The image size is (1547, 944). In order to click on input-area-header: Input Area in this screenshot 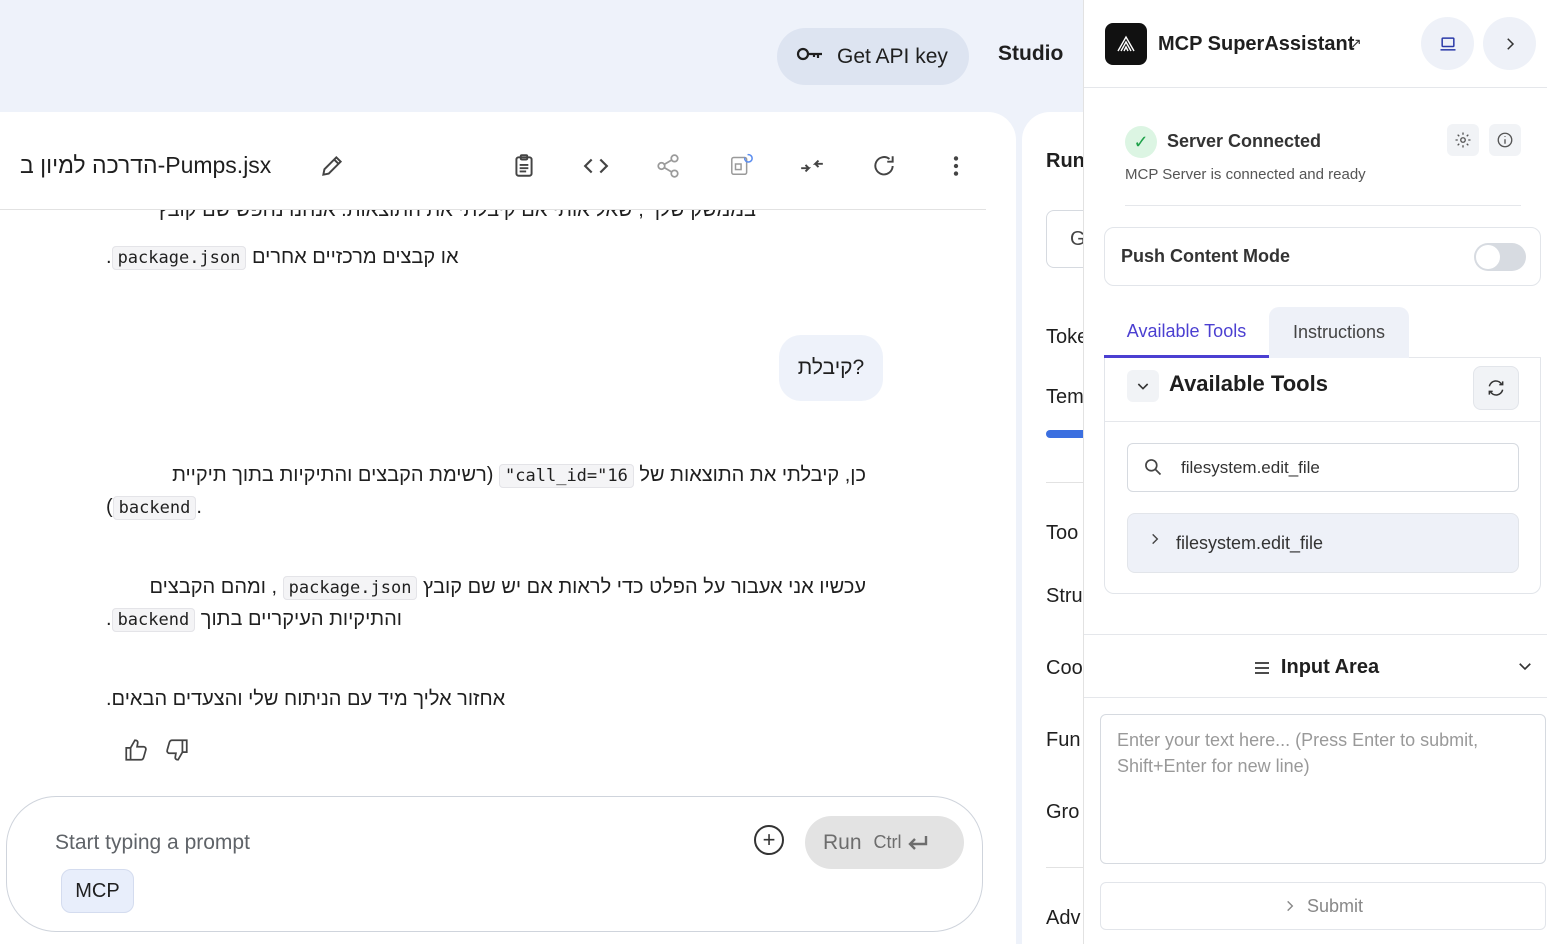, I will do `click(1315, 666)`.